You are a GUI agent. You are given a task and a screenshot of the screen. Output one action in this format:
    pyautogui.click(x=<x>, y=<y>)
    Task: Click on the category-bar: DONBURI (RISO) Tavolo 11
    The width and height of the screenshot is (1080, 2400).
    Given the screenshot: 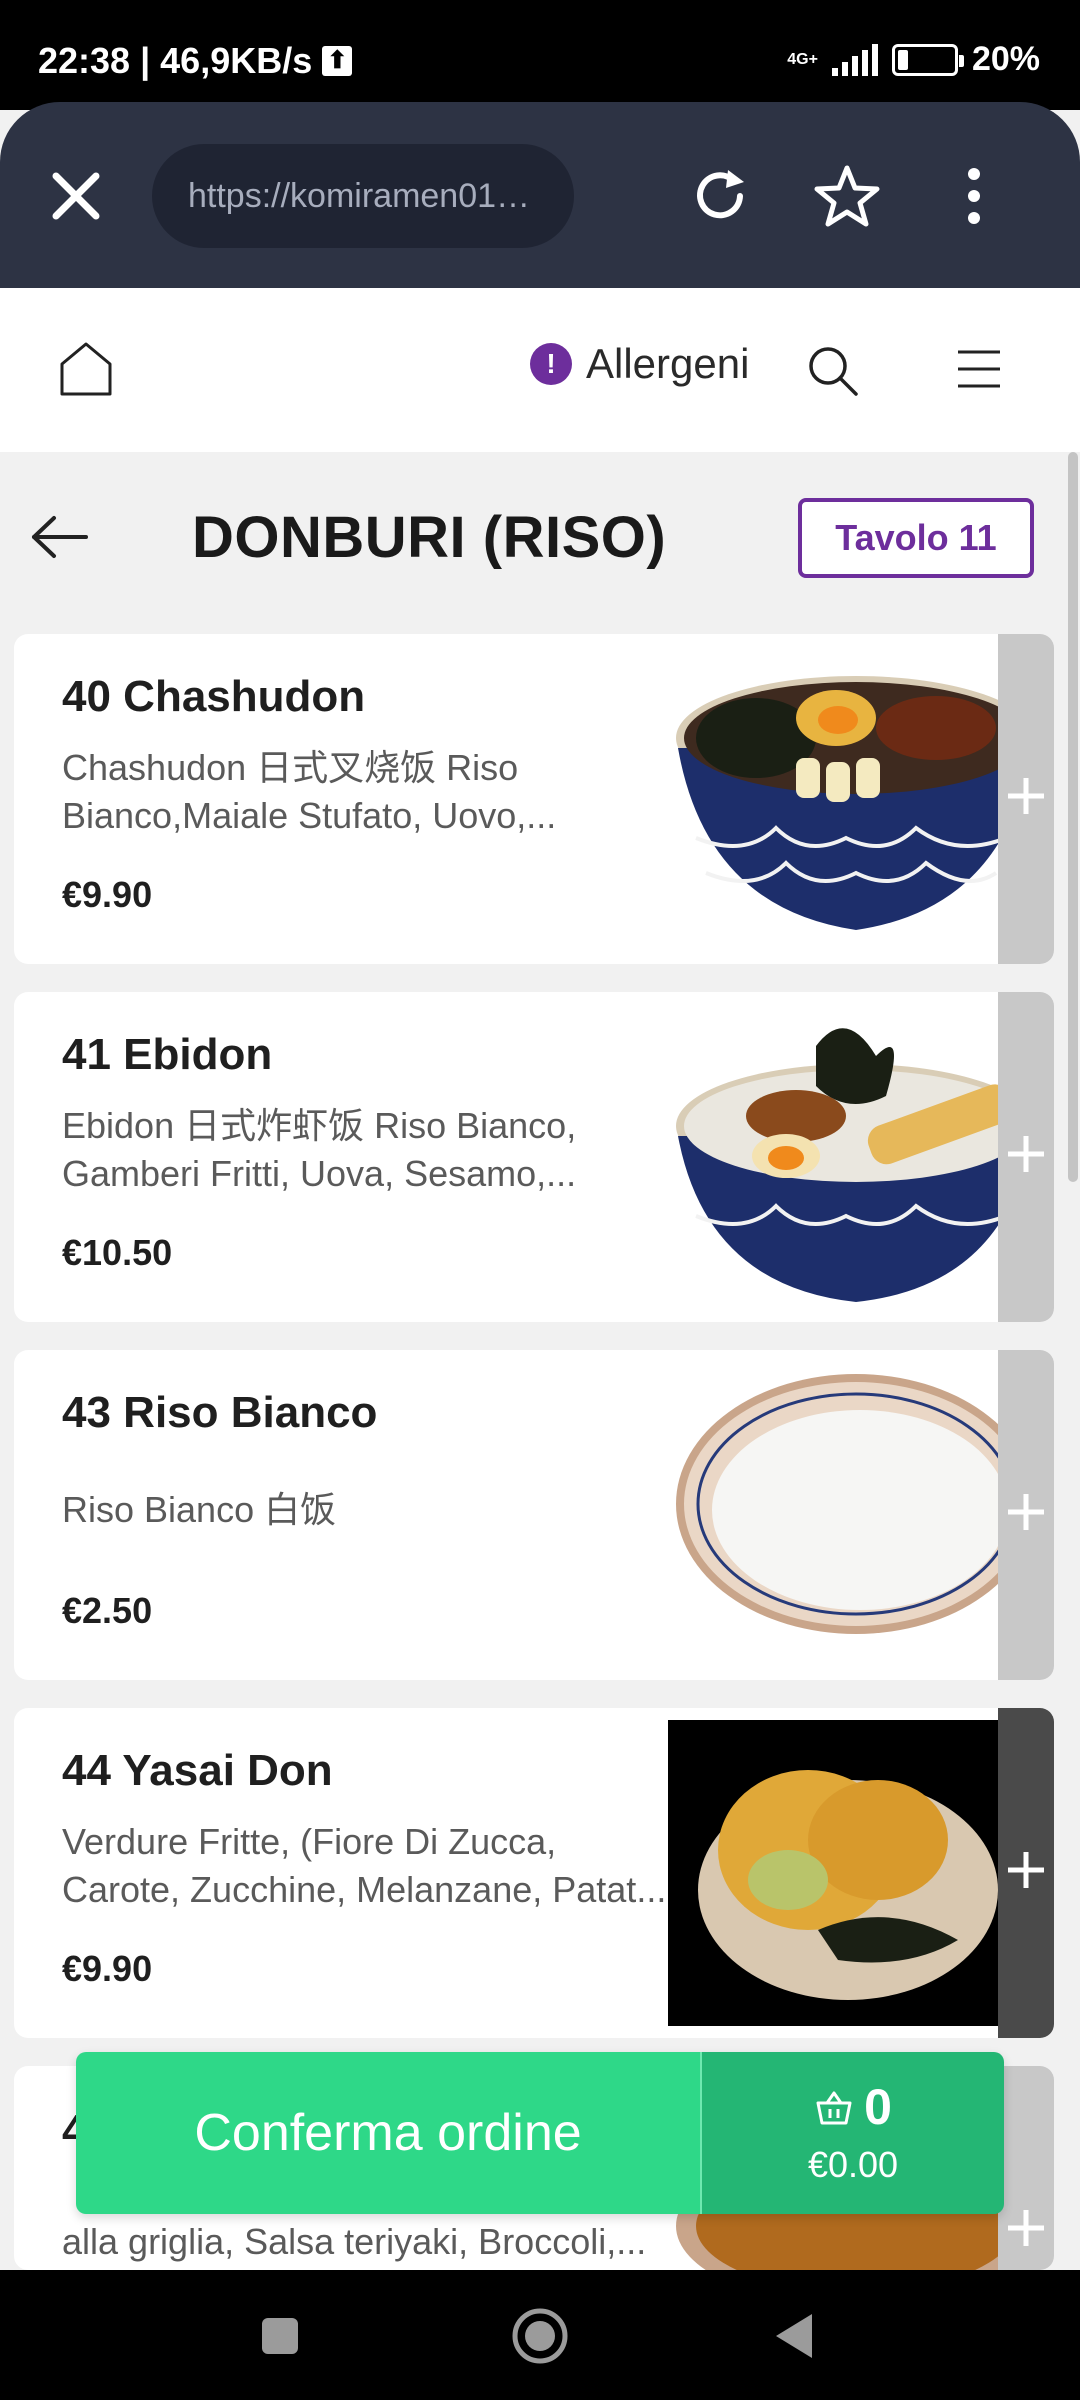 What is the action you would take?
    pyautogui.click(x=540, y=537)
    